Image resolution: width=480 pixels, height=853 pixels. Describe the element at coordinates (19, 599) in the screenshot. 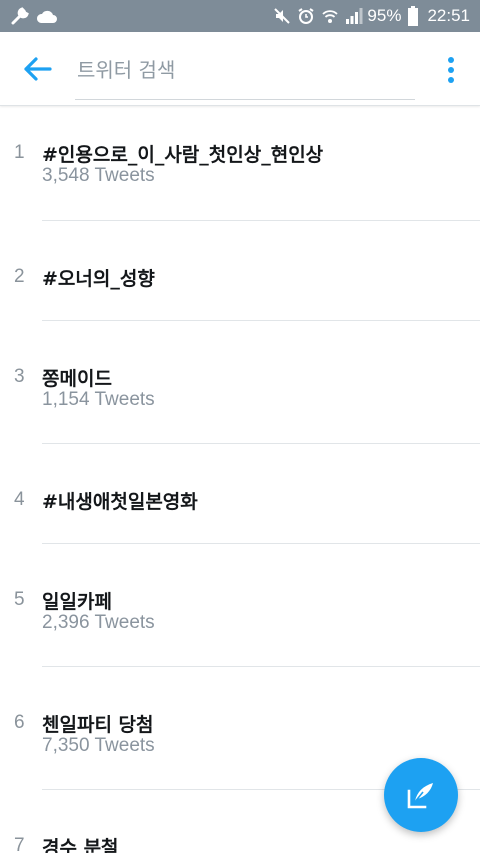

I see `trend-rank: 5` at that location.